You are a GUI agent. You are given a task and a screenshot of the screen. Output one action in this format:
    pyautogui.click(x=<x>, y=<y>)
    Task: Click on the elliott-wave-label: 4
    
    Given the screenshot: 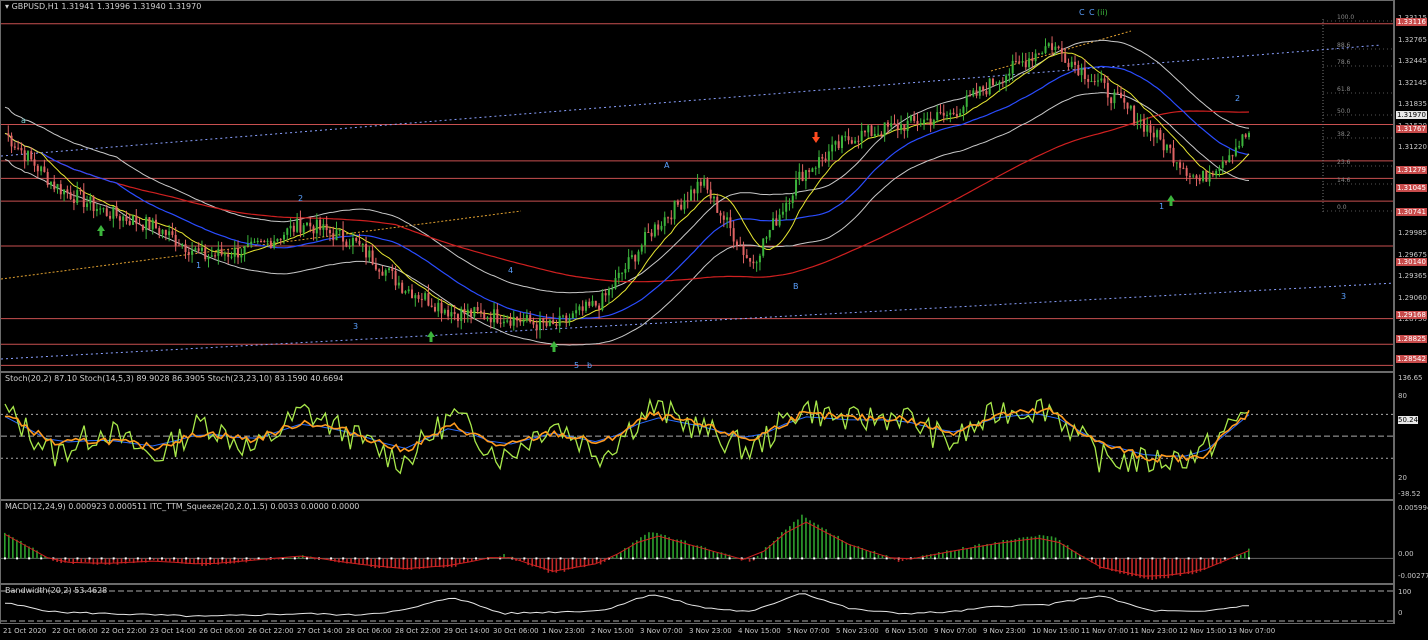 What is the action you would take?
    pyautogui.click(x=510, y=270)
    